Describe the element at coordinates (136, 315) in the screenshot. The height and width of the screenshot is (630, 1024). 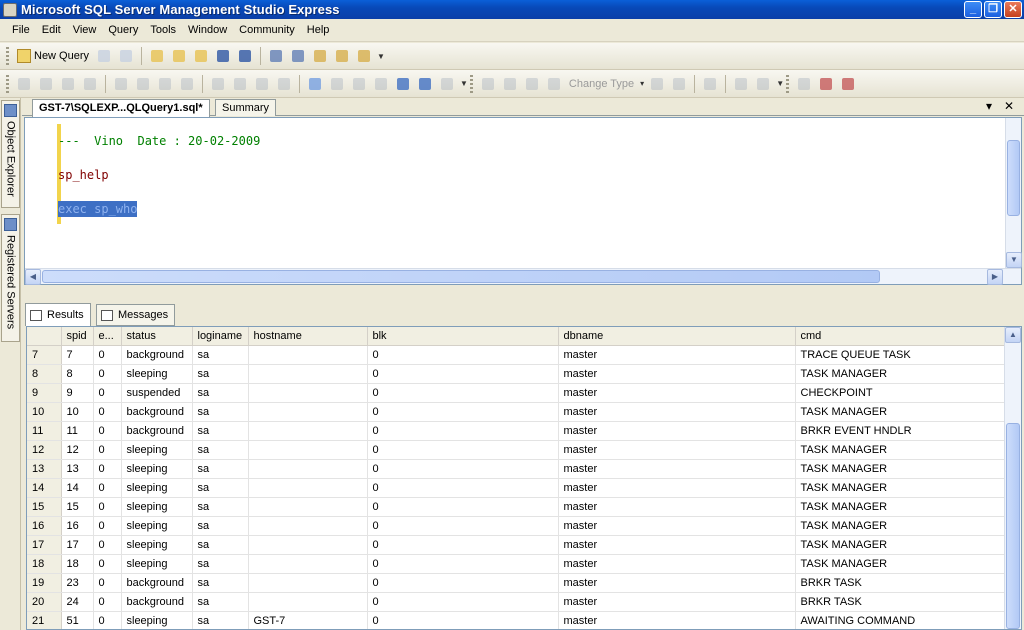
I see `tab-messages: Messages` at that location.